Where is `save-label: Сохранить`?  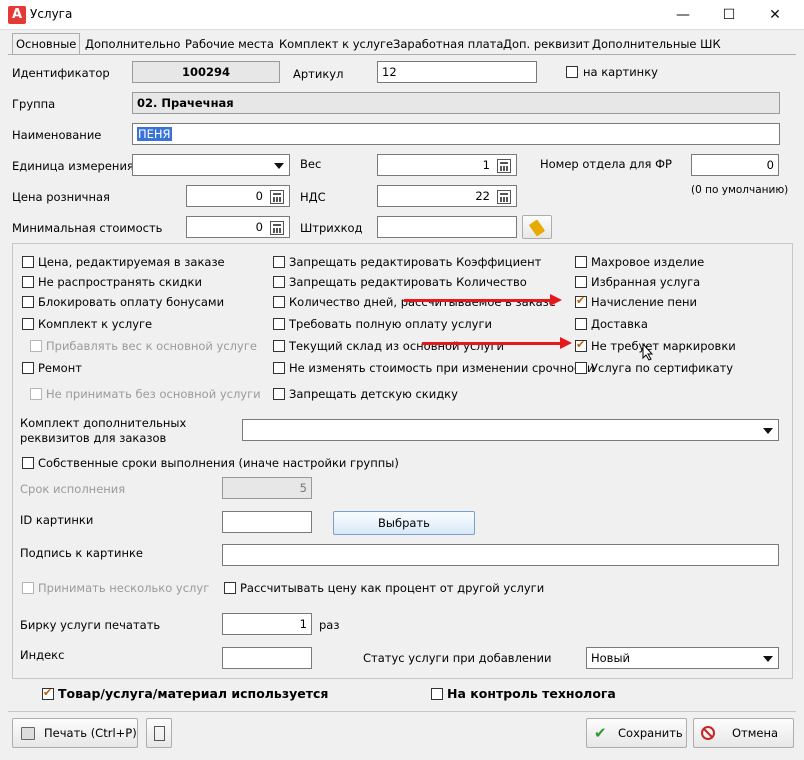 save-label: Сохранить is located at coordinates (650, 733).